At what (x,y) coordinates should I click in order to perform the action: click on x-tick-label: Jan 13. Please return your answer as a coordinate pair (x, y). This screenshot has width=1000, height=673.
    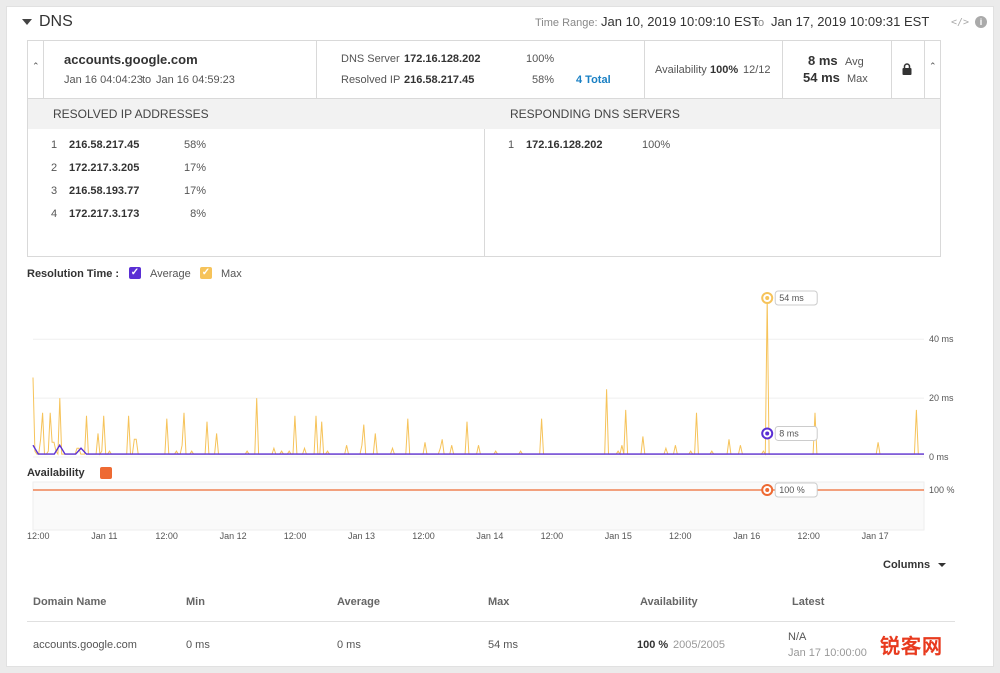
    Looking at the image, I should click on (361, 535).